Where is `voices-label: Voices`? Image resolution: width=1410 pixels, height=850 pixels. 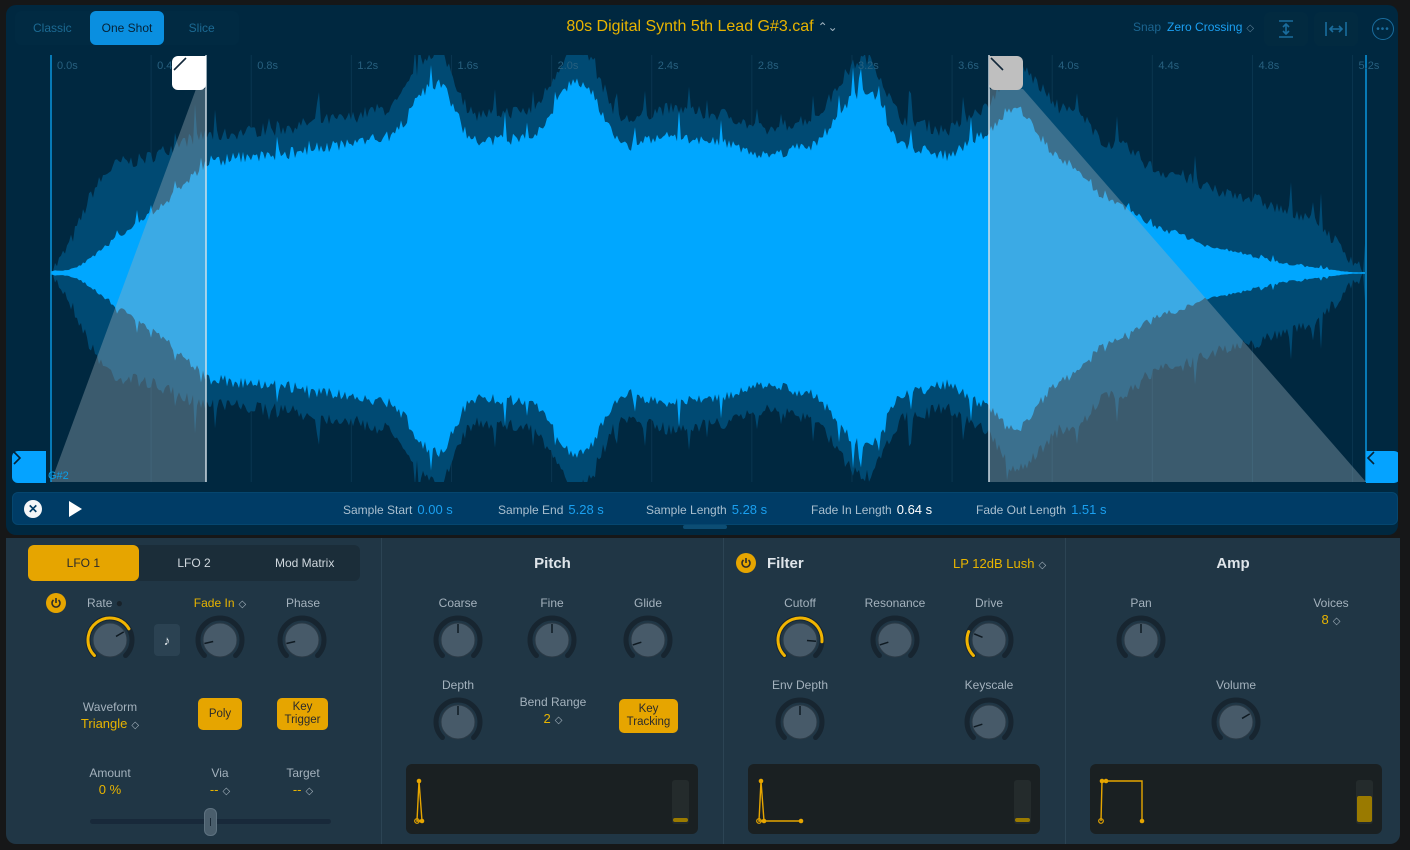 voices-label: Voices is located at coordinates (1331, 603).